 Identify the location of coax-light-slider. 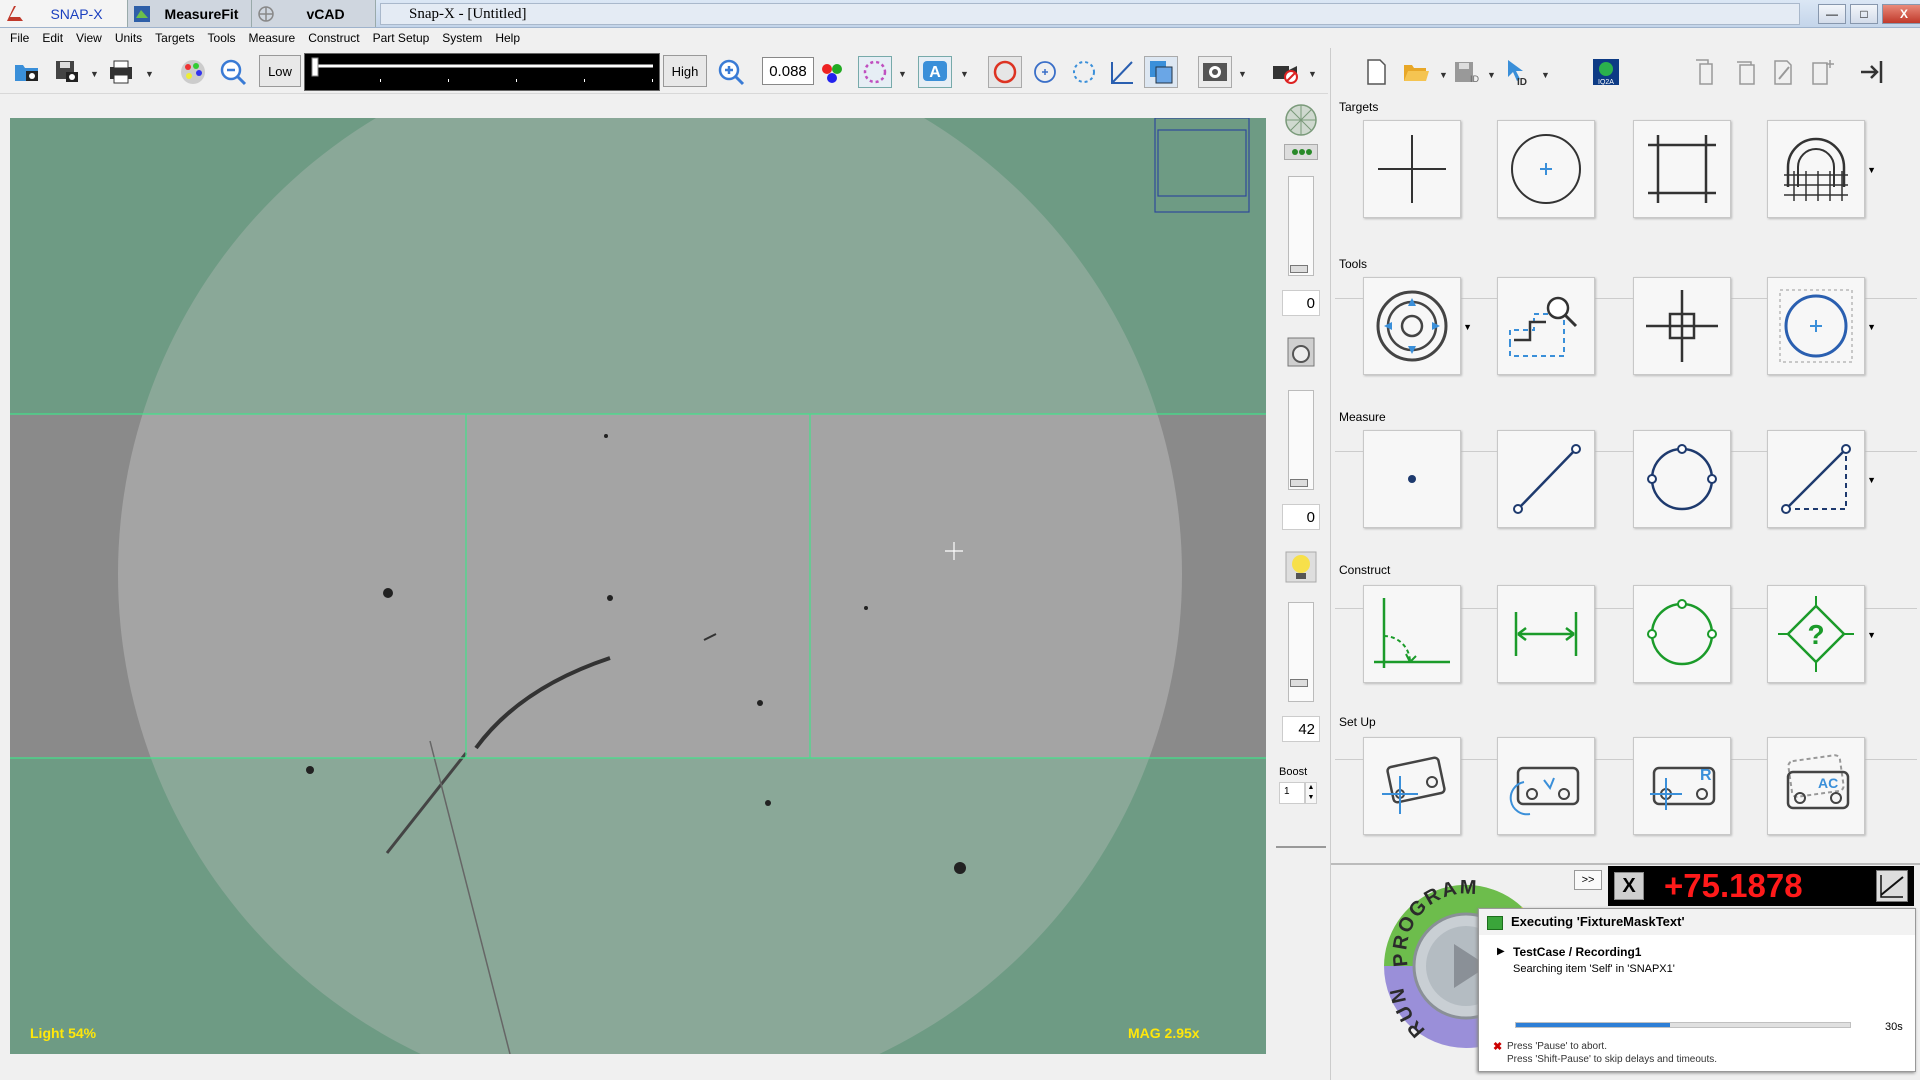
(1301, 440).